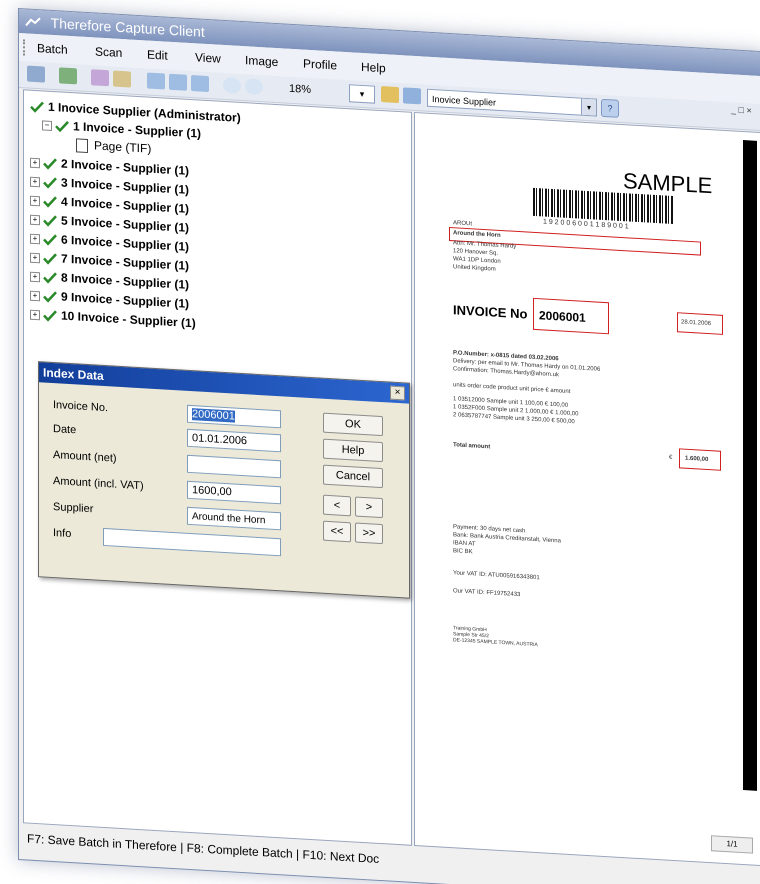 Image resolution: width=760 pixels, height=884 pixels. What do you see at coordinates (369, 533) in the screenshot?
I see `last-button: >>` at bounding box center [369, 533].